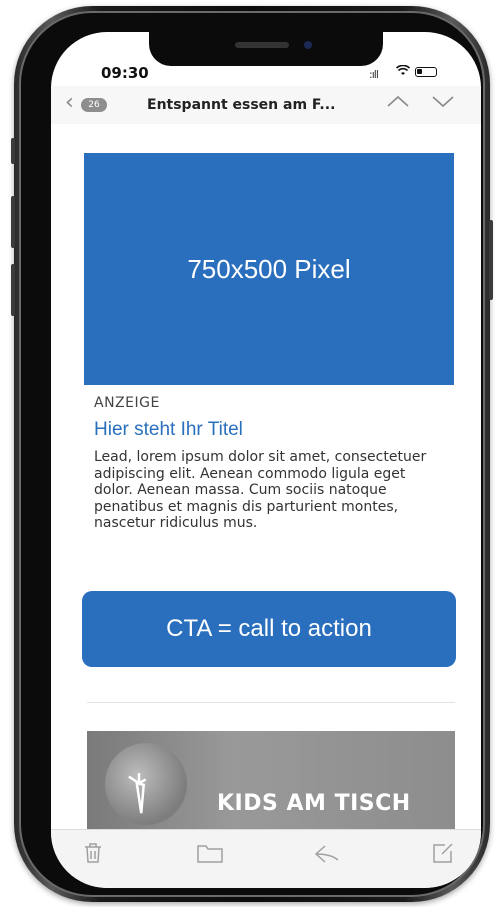 The image size is (504, 907). What do you see at coordinates (491, 260) in the screenshot?
I see `power-button` at bounding box center [491, 260].